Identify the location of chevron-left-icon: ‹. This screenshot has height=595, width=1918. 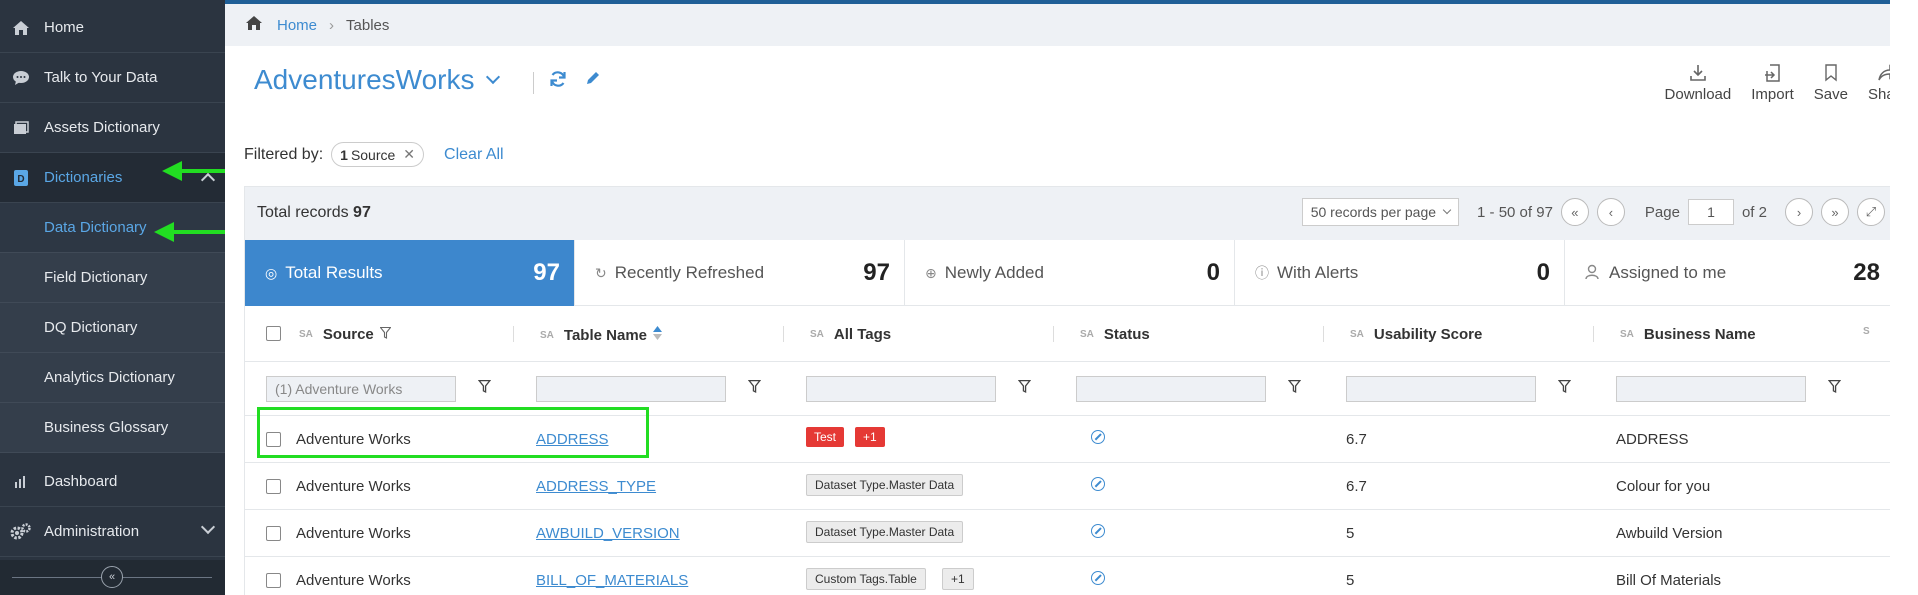
(1611, 212).